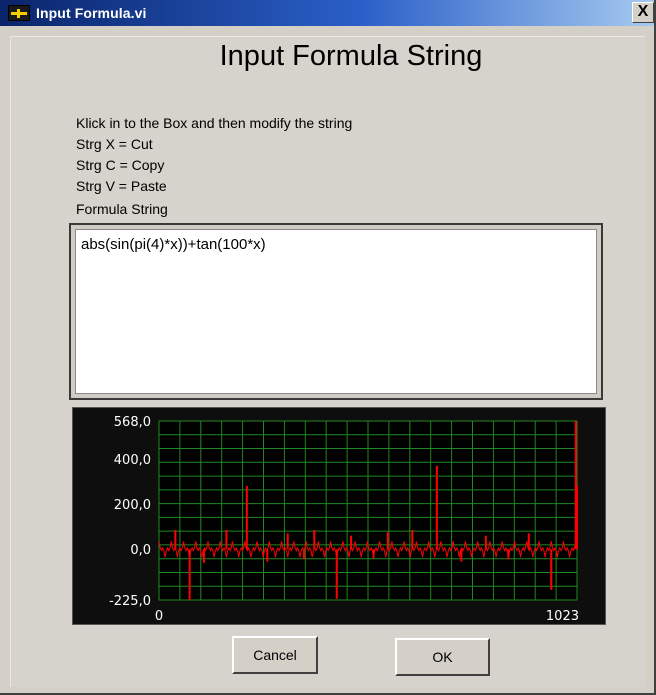 This screenshot has height=695, width=656. What do you see at coordinates (140, 550) in the screenshot?
I see `y-tick-label: 0,0` at bounding box center [140, 550].